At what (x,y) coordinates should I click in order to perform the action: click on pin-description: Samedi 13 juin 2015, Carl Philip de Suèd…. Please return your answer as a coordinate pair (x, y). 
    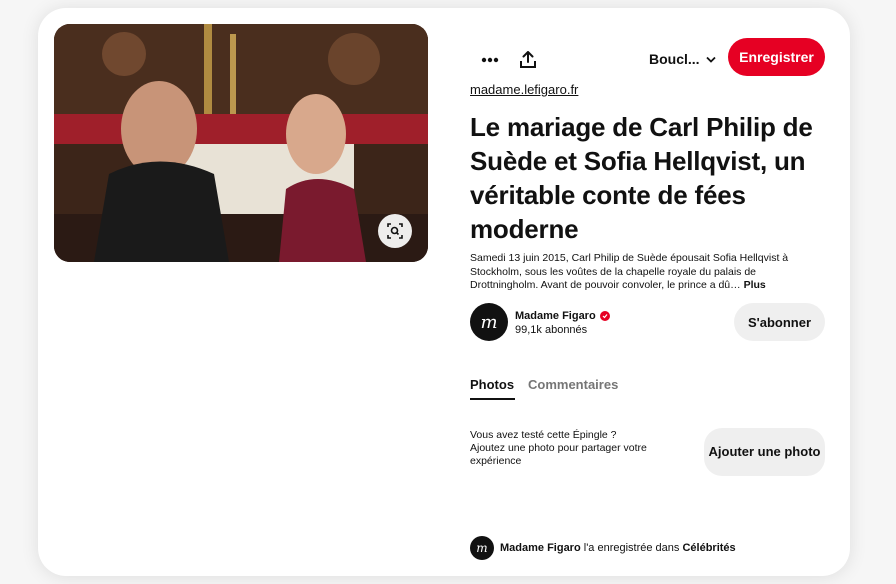
    Looking at the image, I should click on (642, 272).